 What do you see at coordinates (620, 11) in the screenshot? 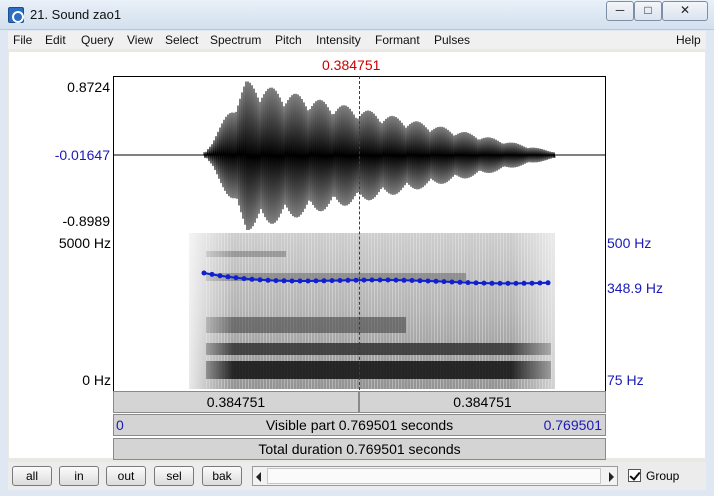
I see `minimize-button: ─` at bounding box center [620, 11].